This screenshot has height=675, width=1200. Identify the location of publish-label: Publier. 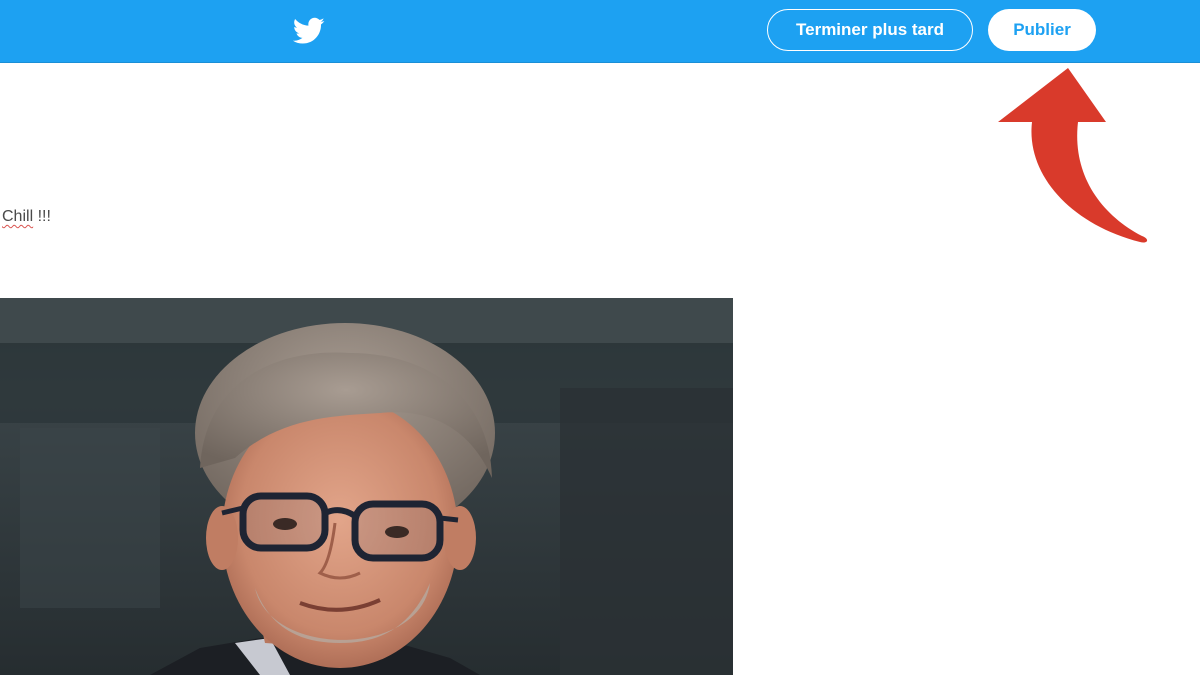
(1042, 29).